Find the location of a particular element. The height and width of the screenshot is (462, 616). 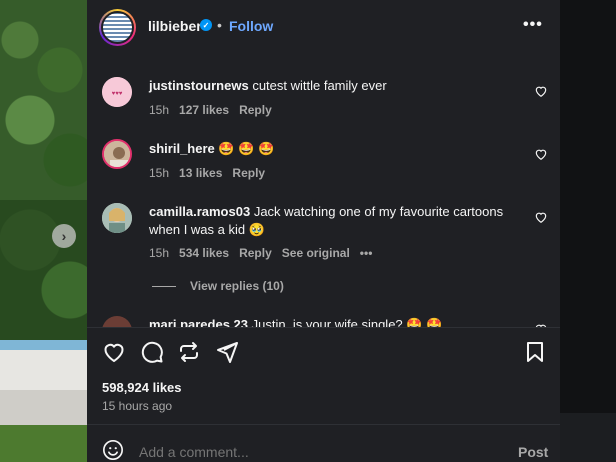

comment-username: camilla.ramos03 is located at coordinates (199, 211).